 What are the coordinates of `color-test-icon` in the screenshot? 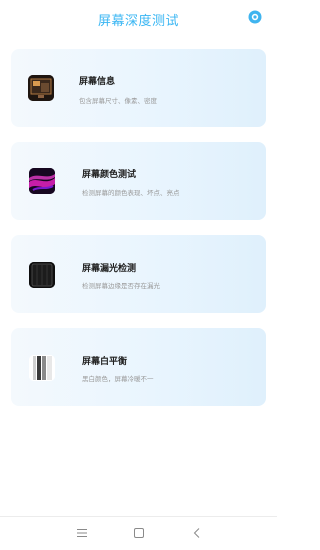 It's located at (42, 181).